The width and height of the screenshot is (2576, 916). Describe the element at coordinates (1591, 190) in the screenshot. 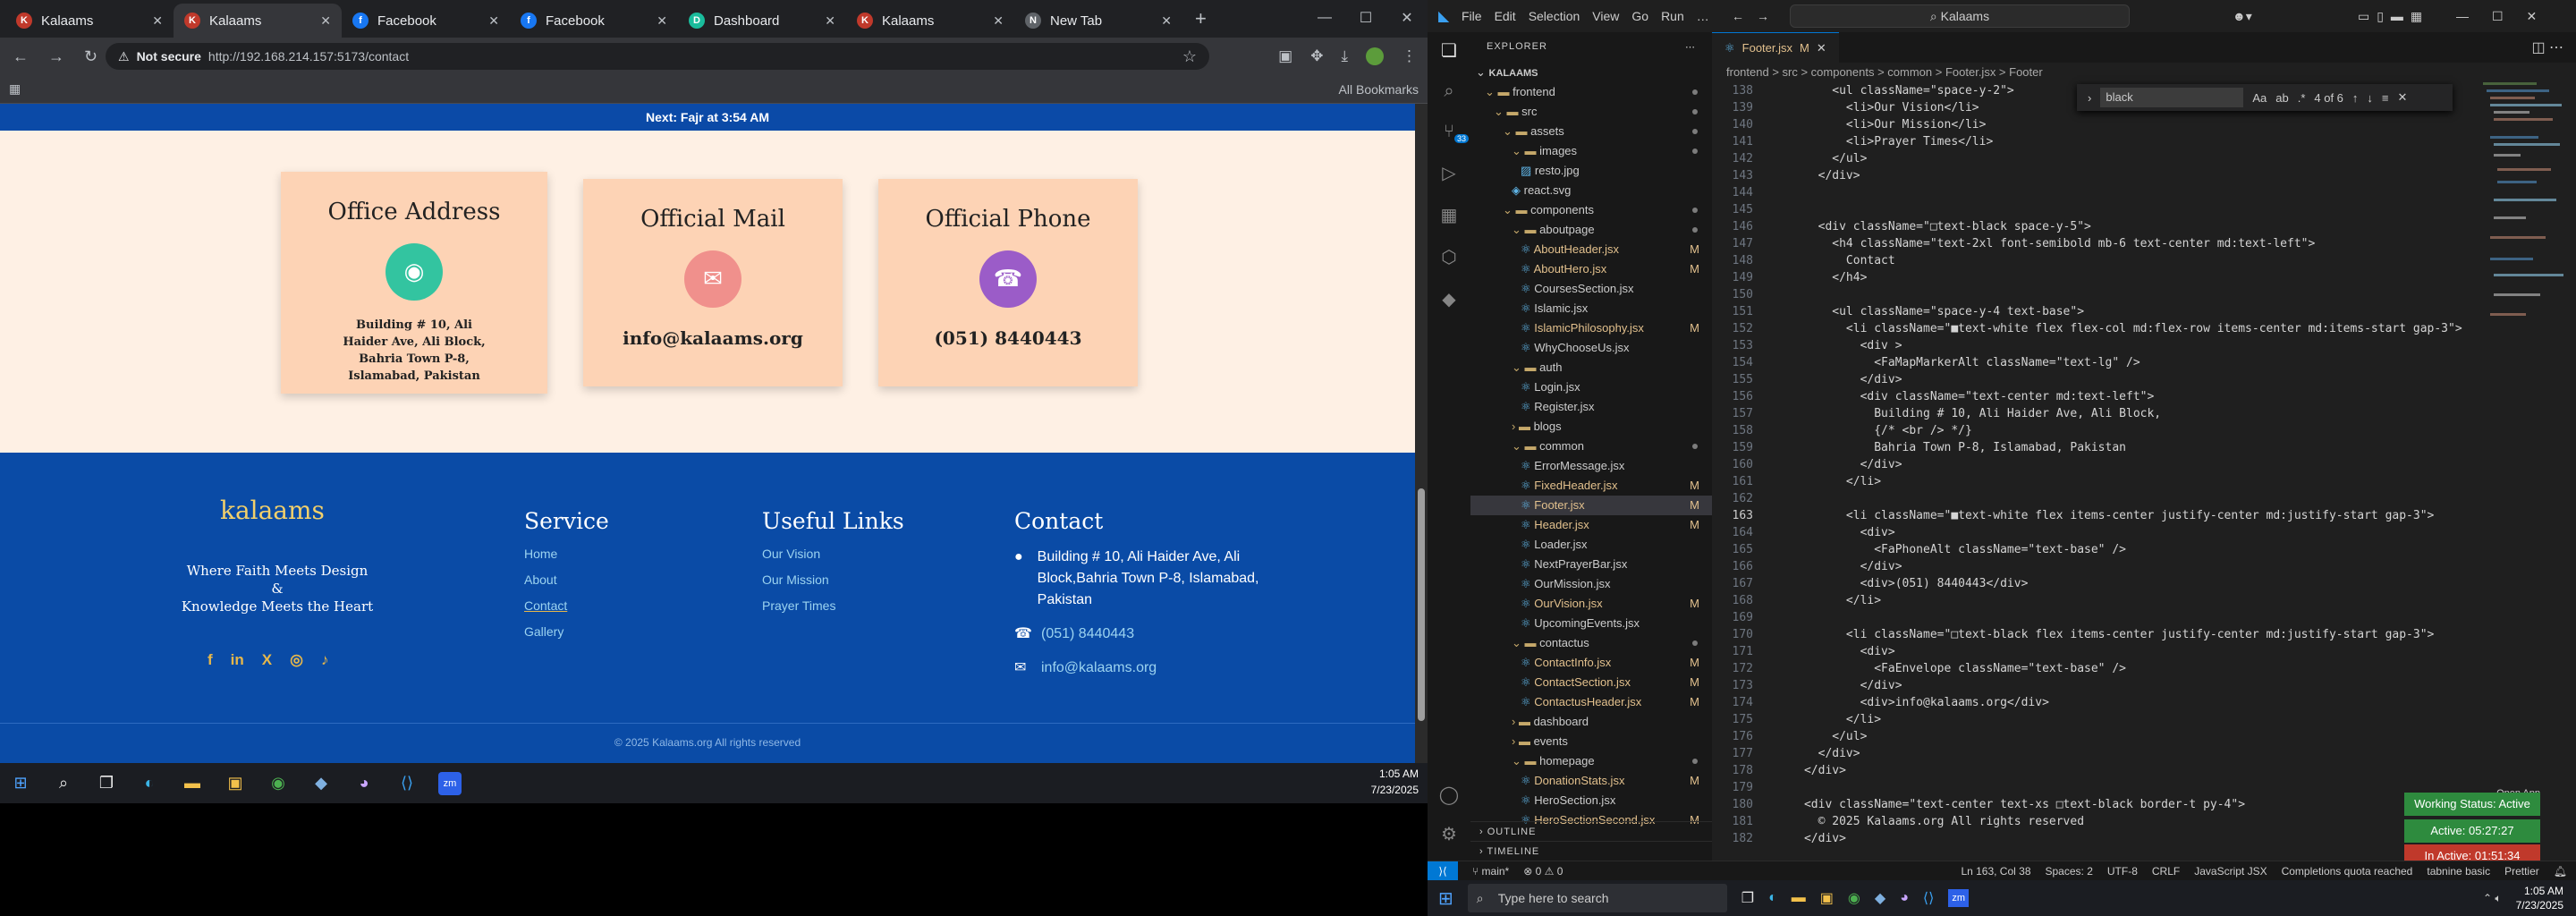

I see `tree-file: ◈ react.svg` at that location.